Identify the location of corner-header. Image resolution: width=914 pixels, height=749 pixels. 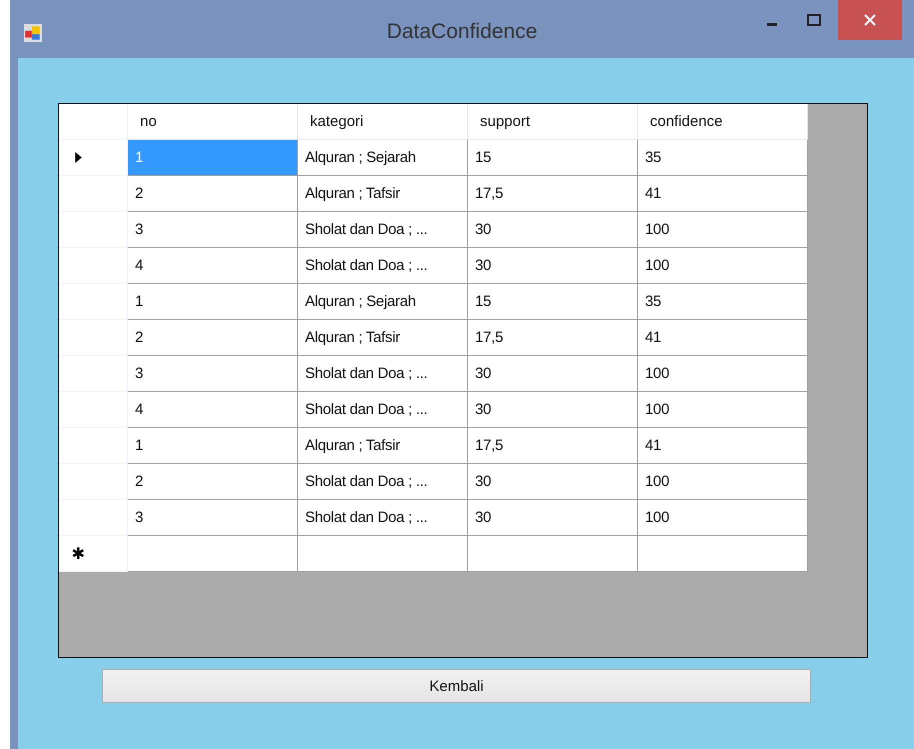
(93, 122).